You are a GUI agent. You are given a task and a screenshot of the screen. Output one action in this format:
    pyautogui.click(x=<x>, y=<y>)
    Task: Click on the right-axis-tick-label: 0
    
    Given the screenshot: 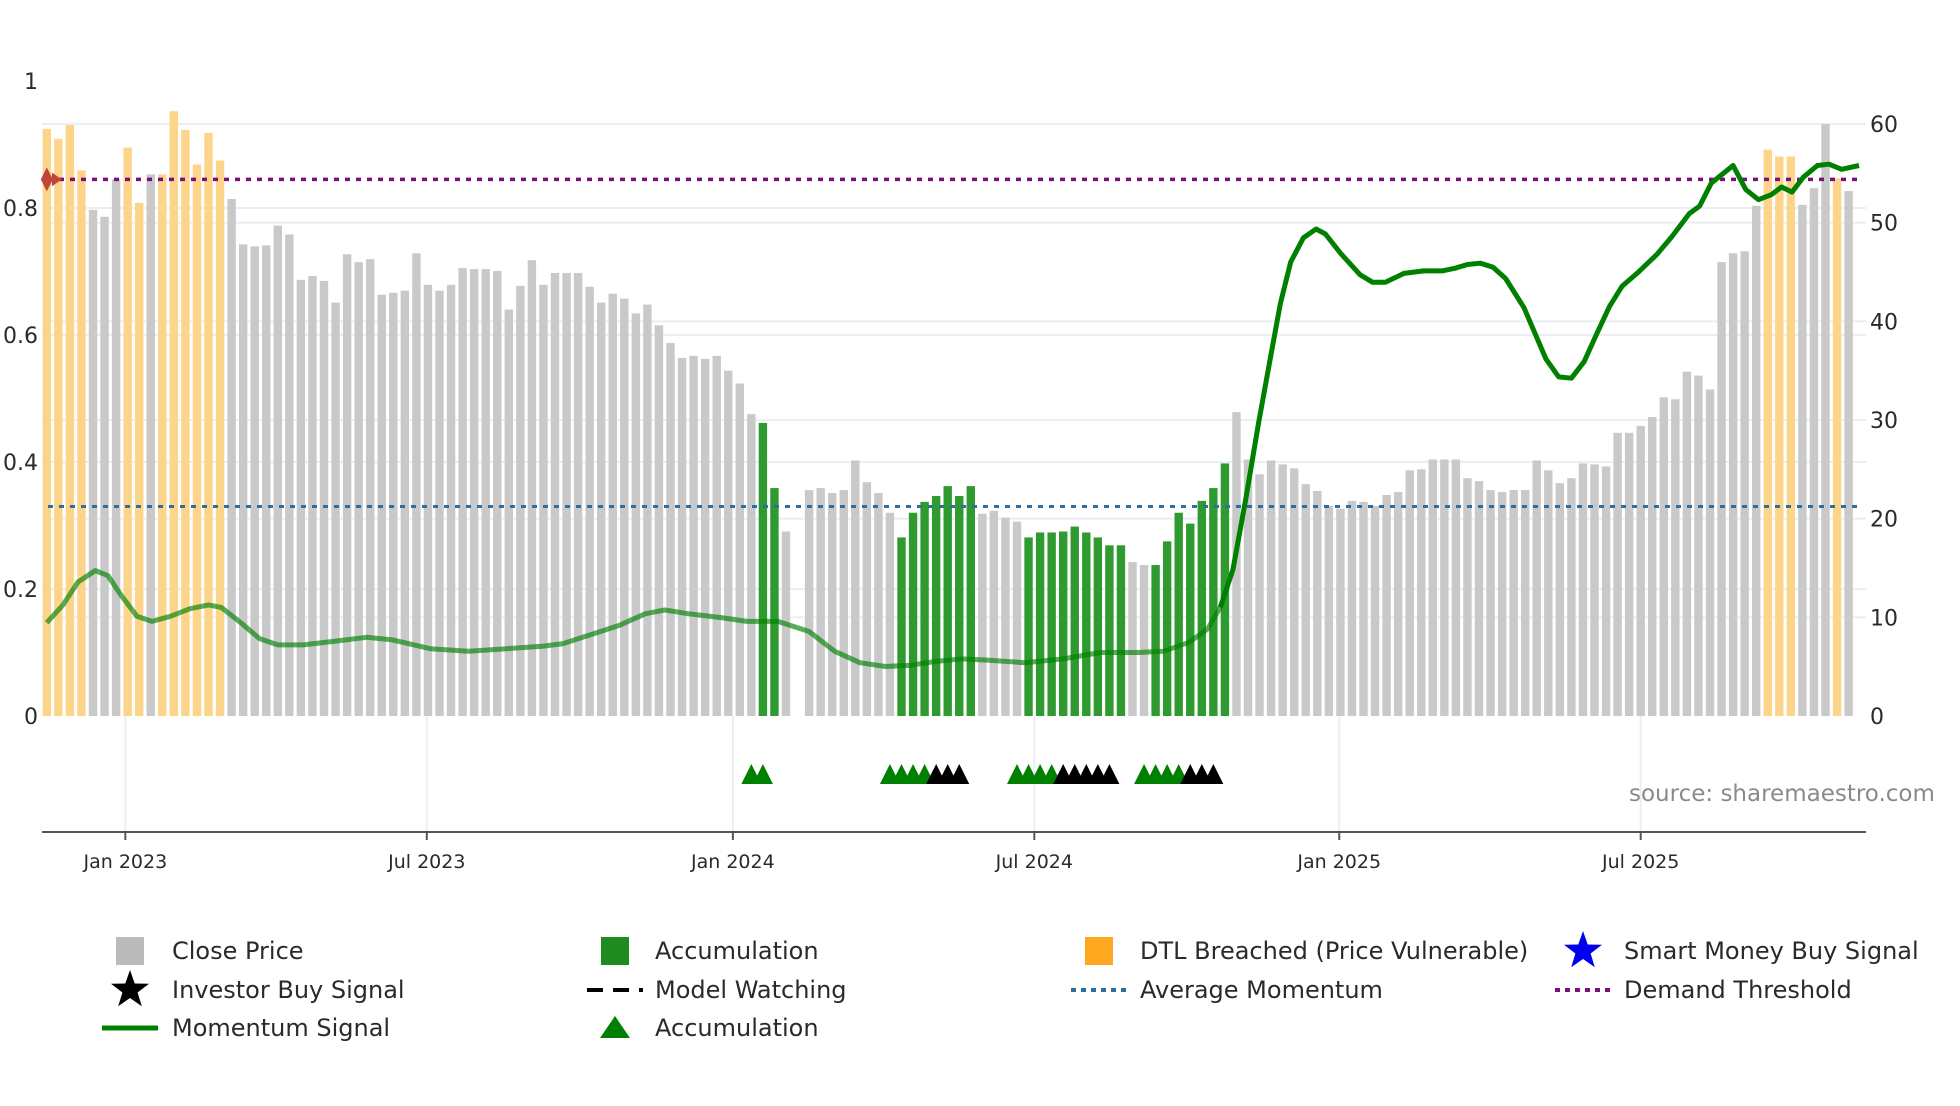 What is the action you would take?
    pyautogui.click(x=1877, y=717)
    